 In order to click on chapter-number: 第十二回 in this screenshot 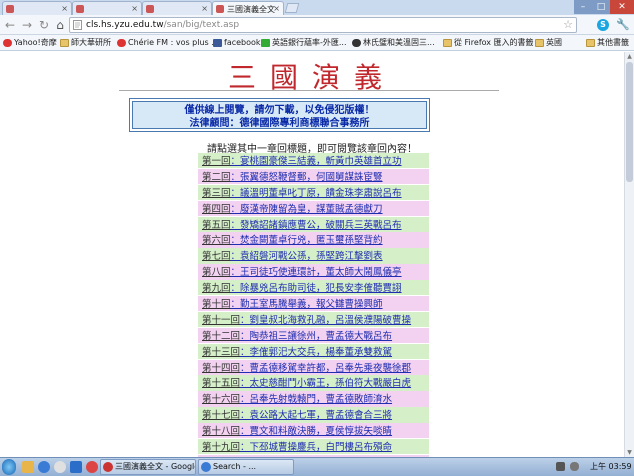, I will do `click(221, 336)`.